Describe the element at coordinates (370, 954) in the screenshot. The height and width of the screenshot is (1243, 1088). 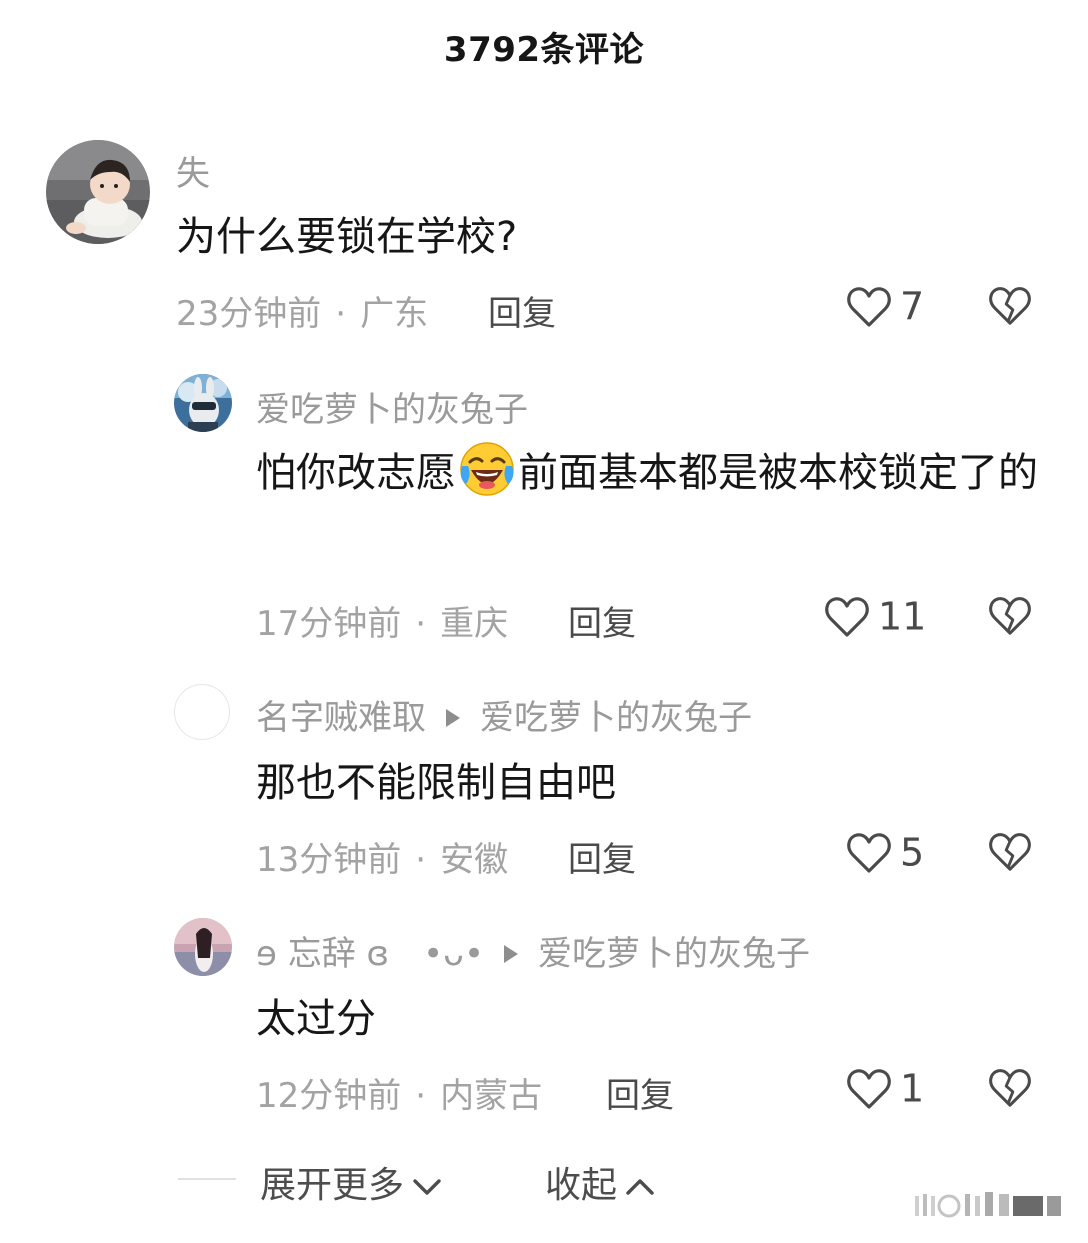
I see `comment-username: ɘ 忘辞 ɞ •ᴗ•` at that location.